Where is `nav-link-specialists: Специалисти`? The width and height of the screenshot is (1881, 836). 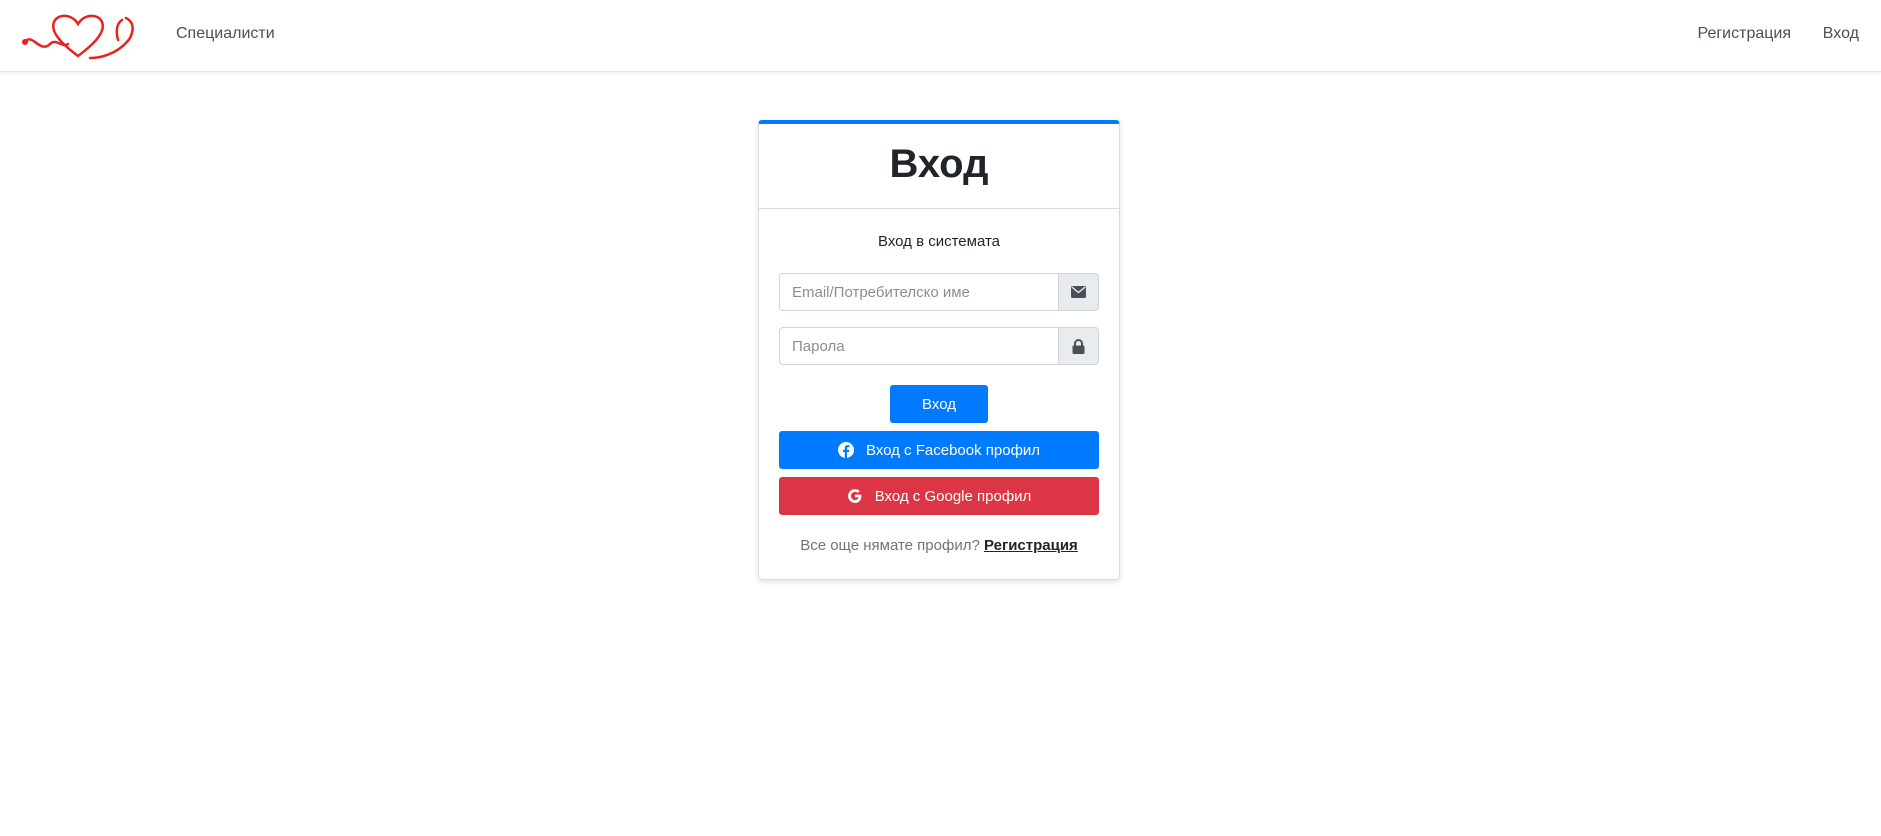 nav-link-specialists: Специалисти is located at coordinates (225, 34).